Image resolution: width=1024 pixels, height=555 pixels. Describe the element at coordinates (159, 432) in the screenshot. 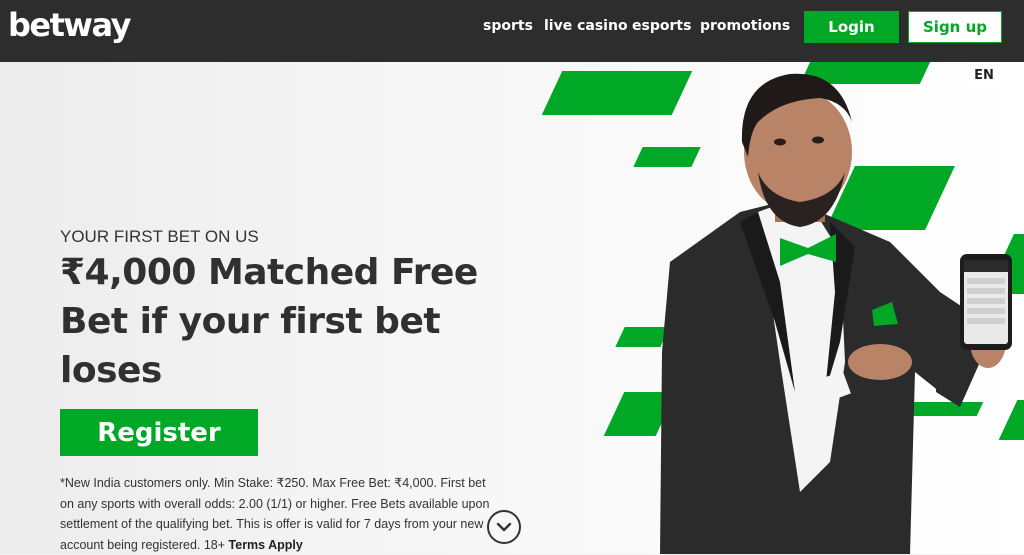

I see `register-button: Register` at that location.